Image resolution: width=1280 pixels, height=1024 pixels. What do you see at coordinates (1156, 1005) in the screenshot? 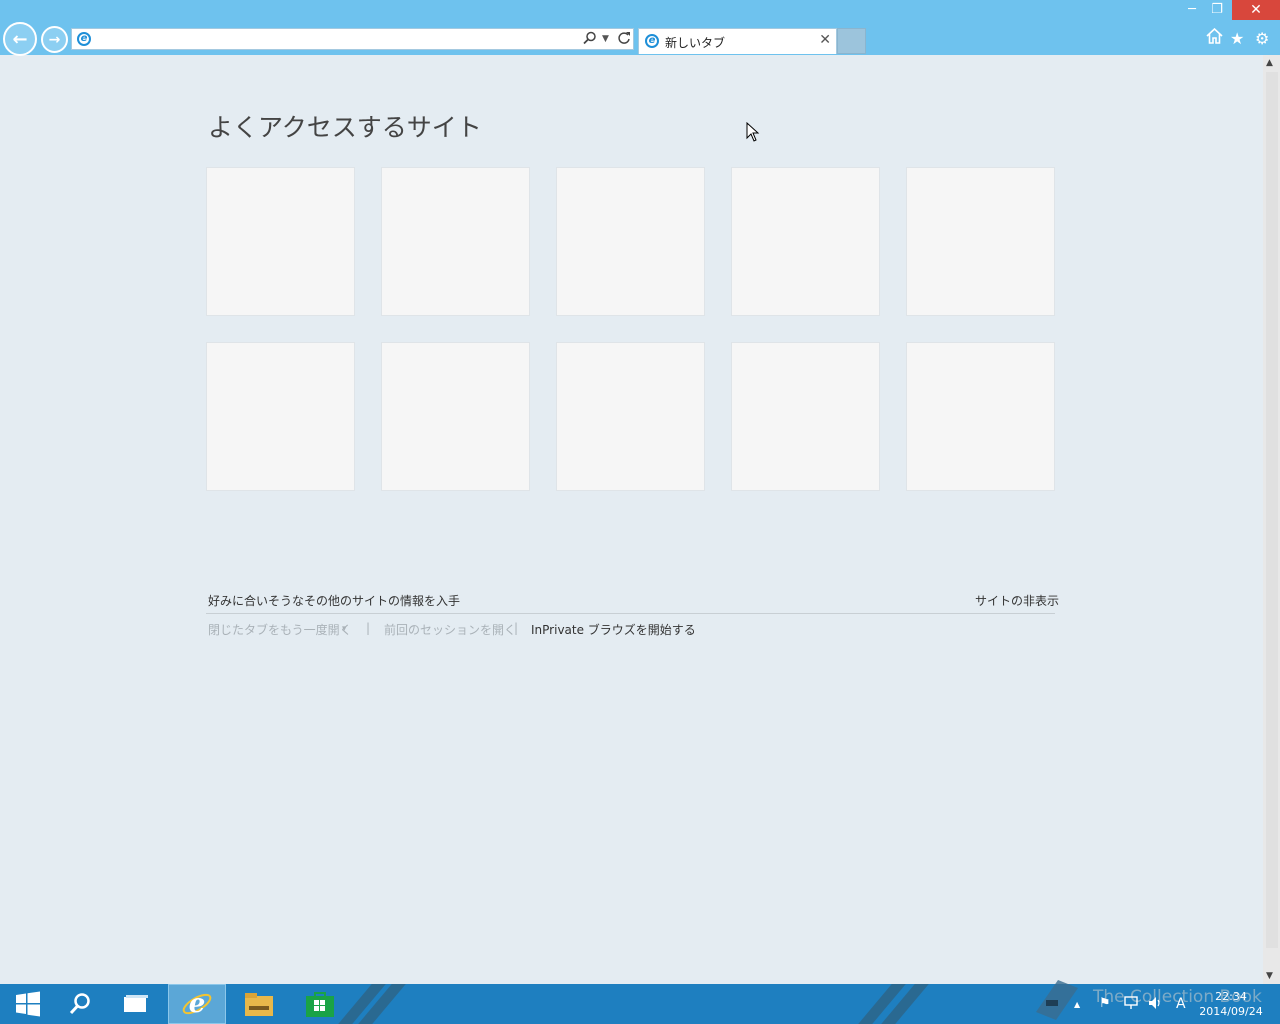
I see `volume-icon` at bounding box center [1156, 1005].